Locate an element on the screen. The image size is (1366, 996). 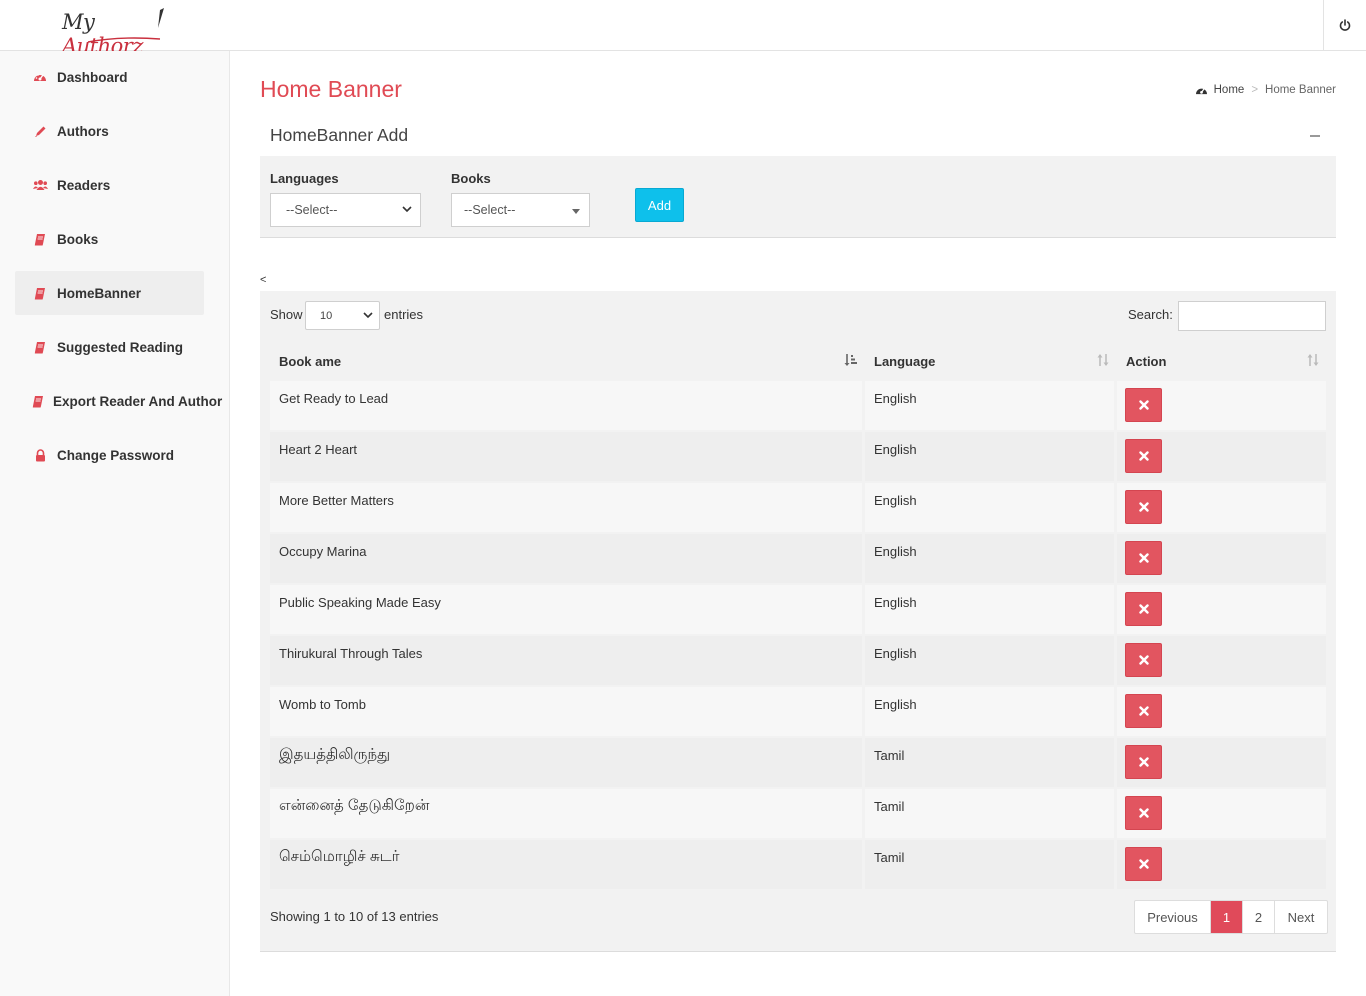
sidebar-item-label: Readers is located at coordinates (84, 185).